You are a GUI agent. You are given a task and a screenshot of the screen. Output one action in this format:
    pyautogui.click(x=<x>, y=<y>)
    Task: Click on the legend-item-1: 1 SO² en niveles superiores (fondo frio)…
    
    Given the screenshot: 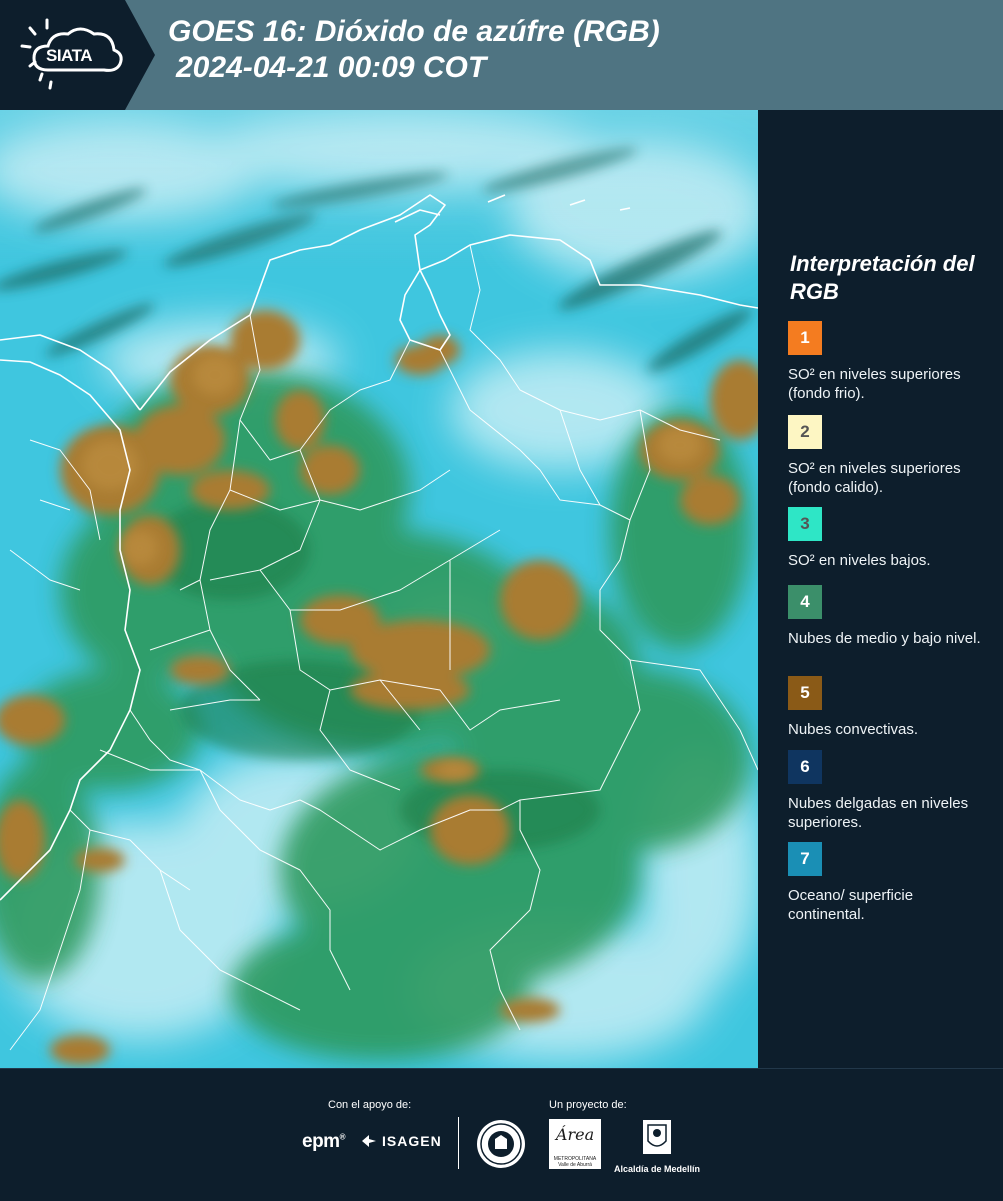 What is the action you would take?
    pyautogui.click(x=888, y=362)
    